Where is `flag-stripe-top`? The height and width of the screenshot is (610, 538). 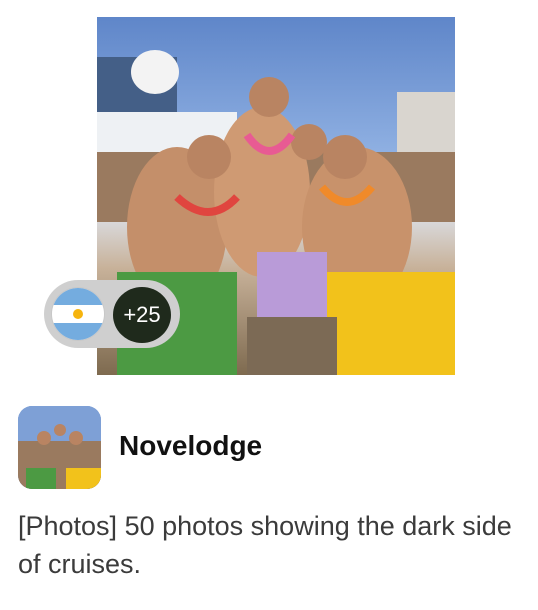 flag-stripe-top is located at coordinates (78, 296).